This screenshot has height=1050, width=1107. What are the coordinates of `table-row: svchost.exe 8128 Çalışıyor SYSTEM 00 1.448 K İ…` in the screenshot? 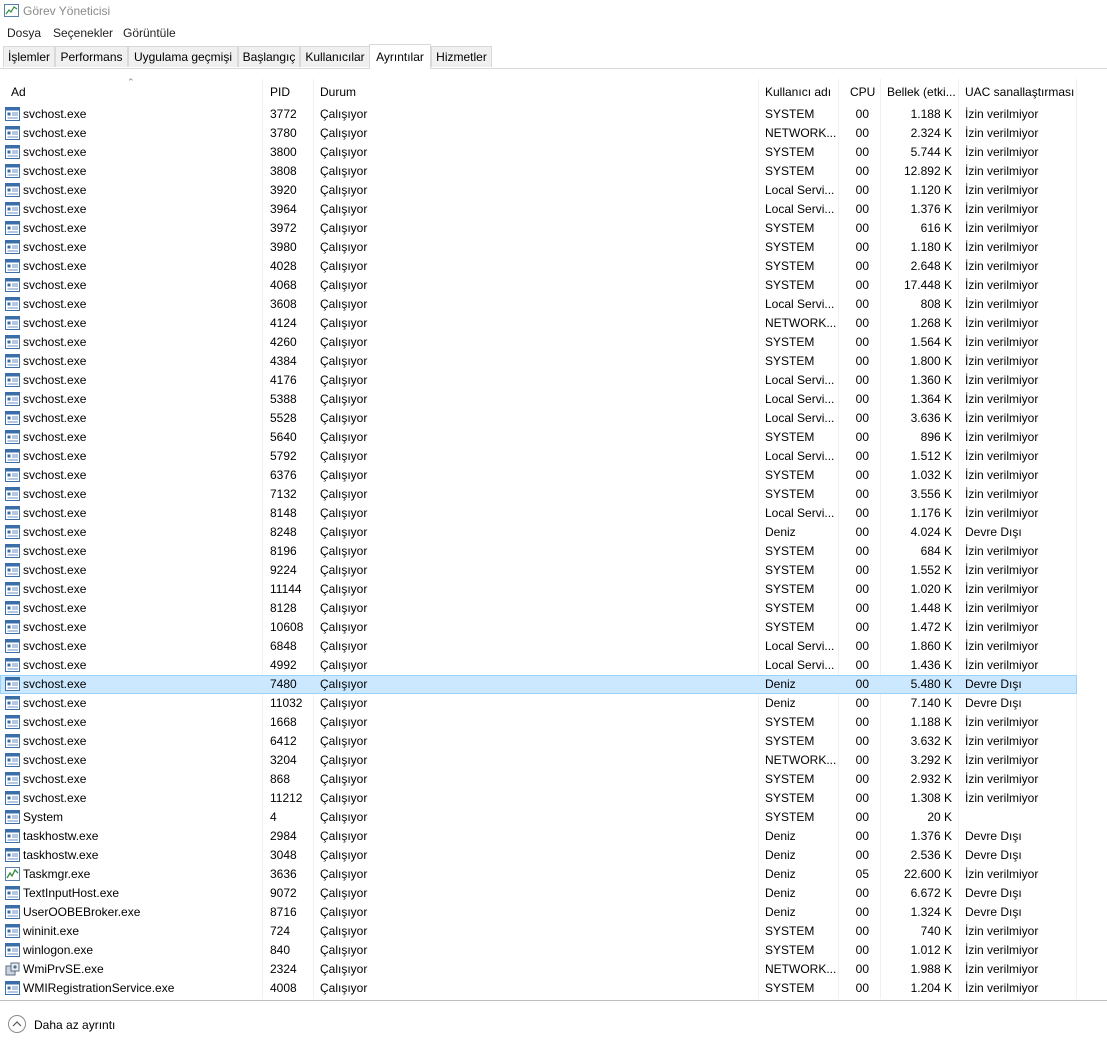 It's located at (538, 608).